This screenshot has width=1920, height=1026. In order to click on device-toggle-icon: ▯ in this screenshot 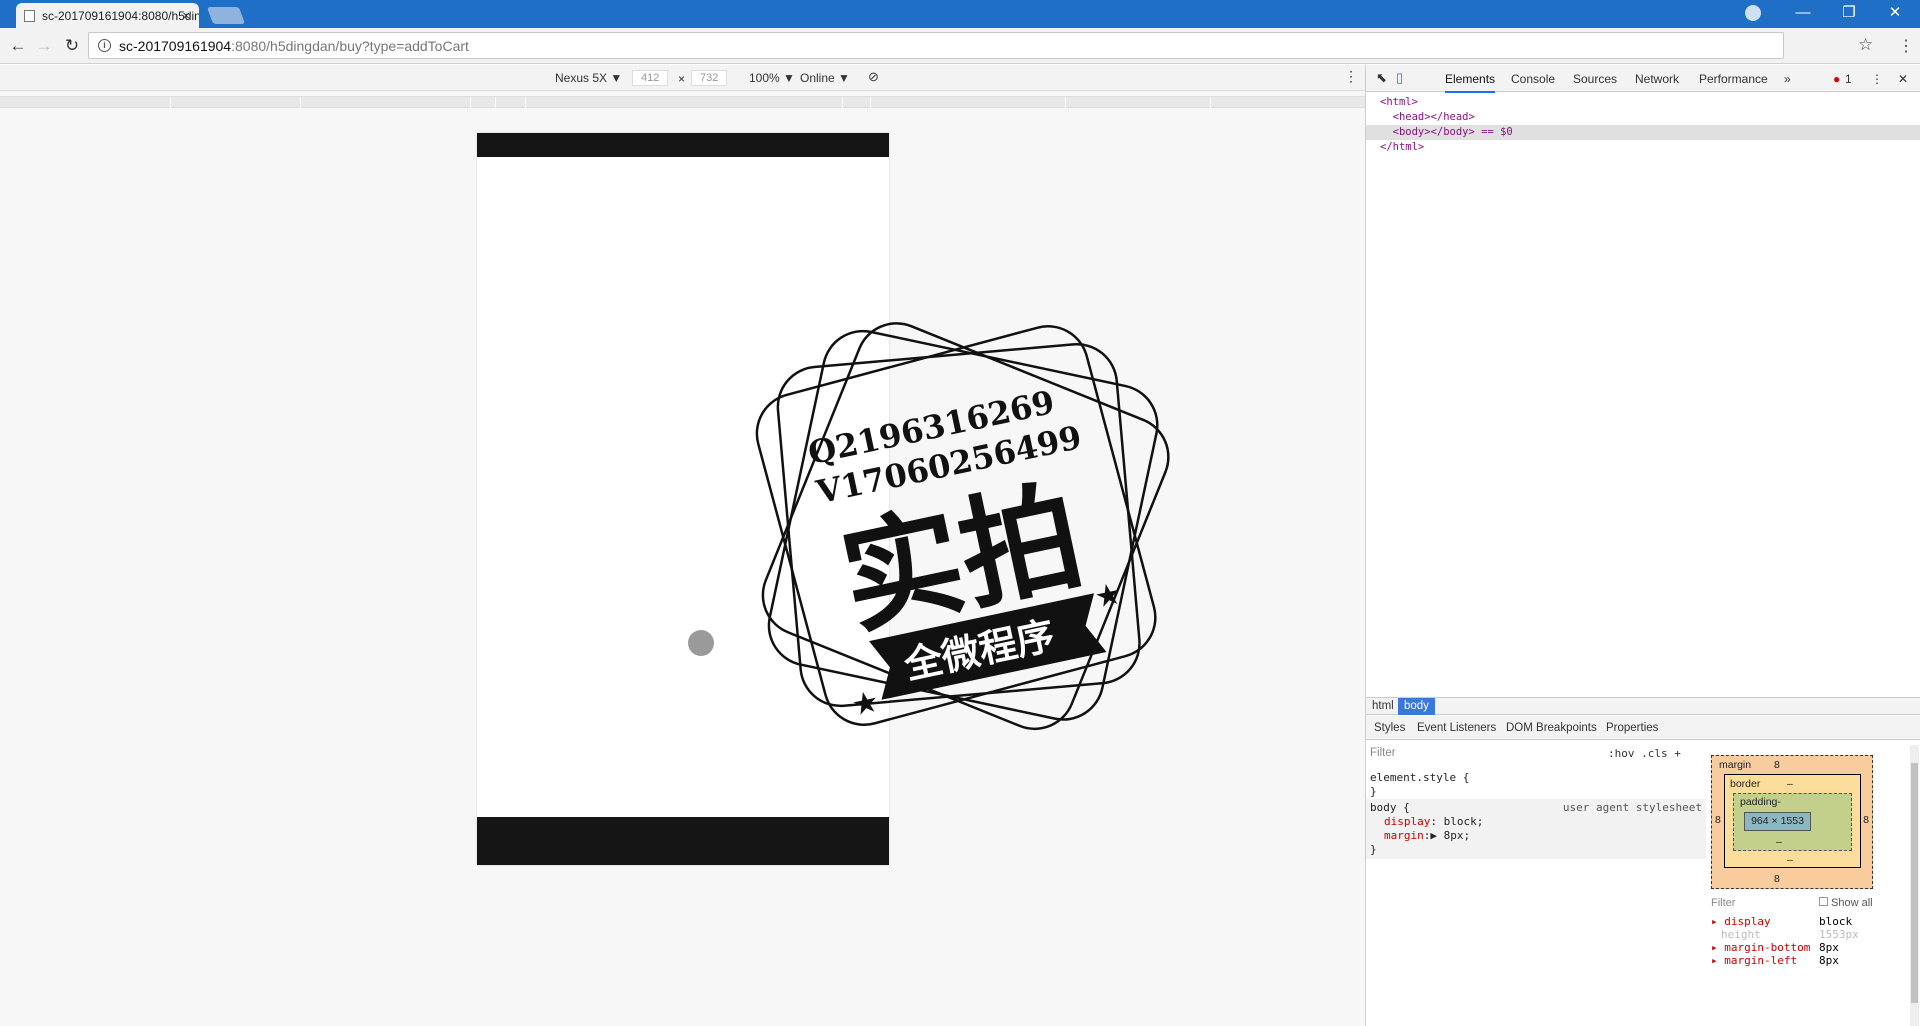, I will do `click(1399, 78)`.